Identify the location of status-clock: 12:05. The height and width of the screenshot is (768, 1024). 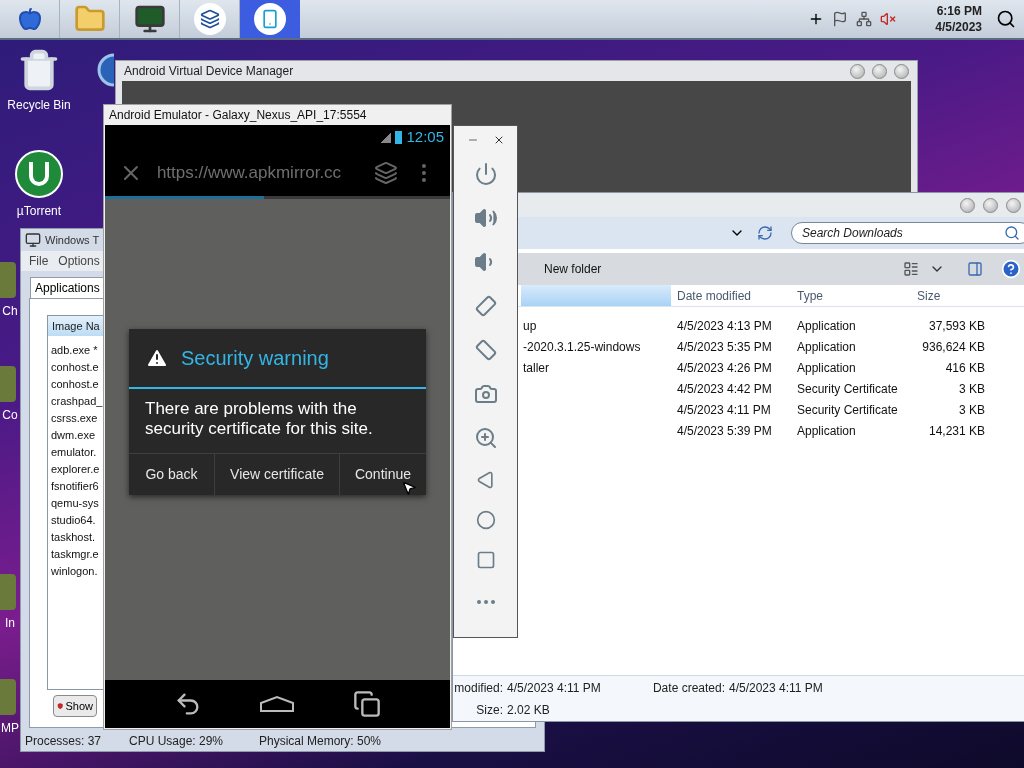
(425, 137).